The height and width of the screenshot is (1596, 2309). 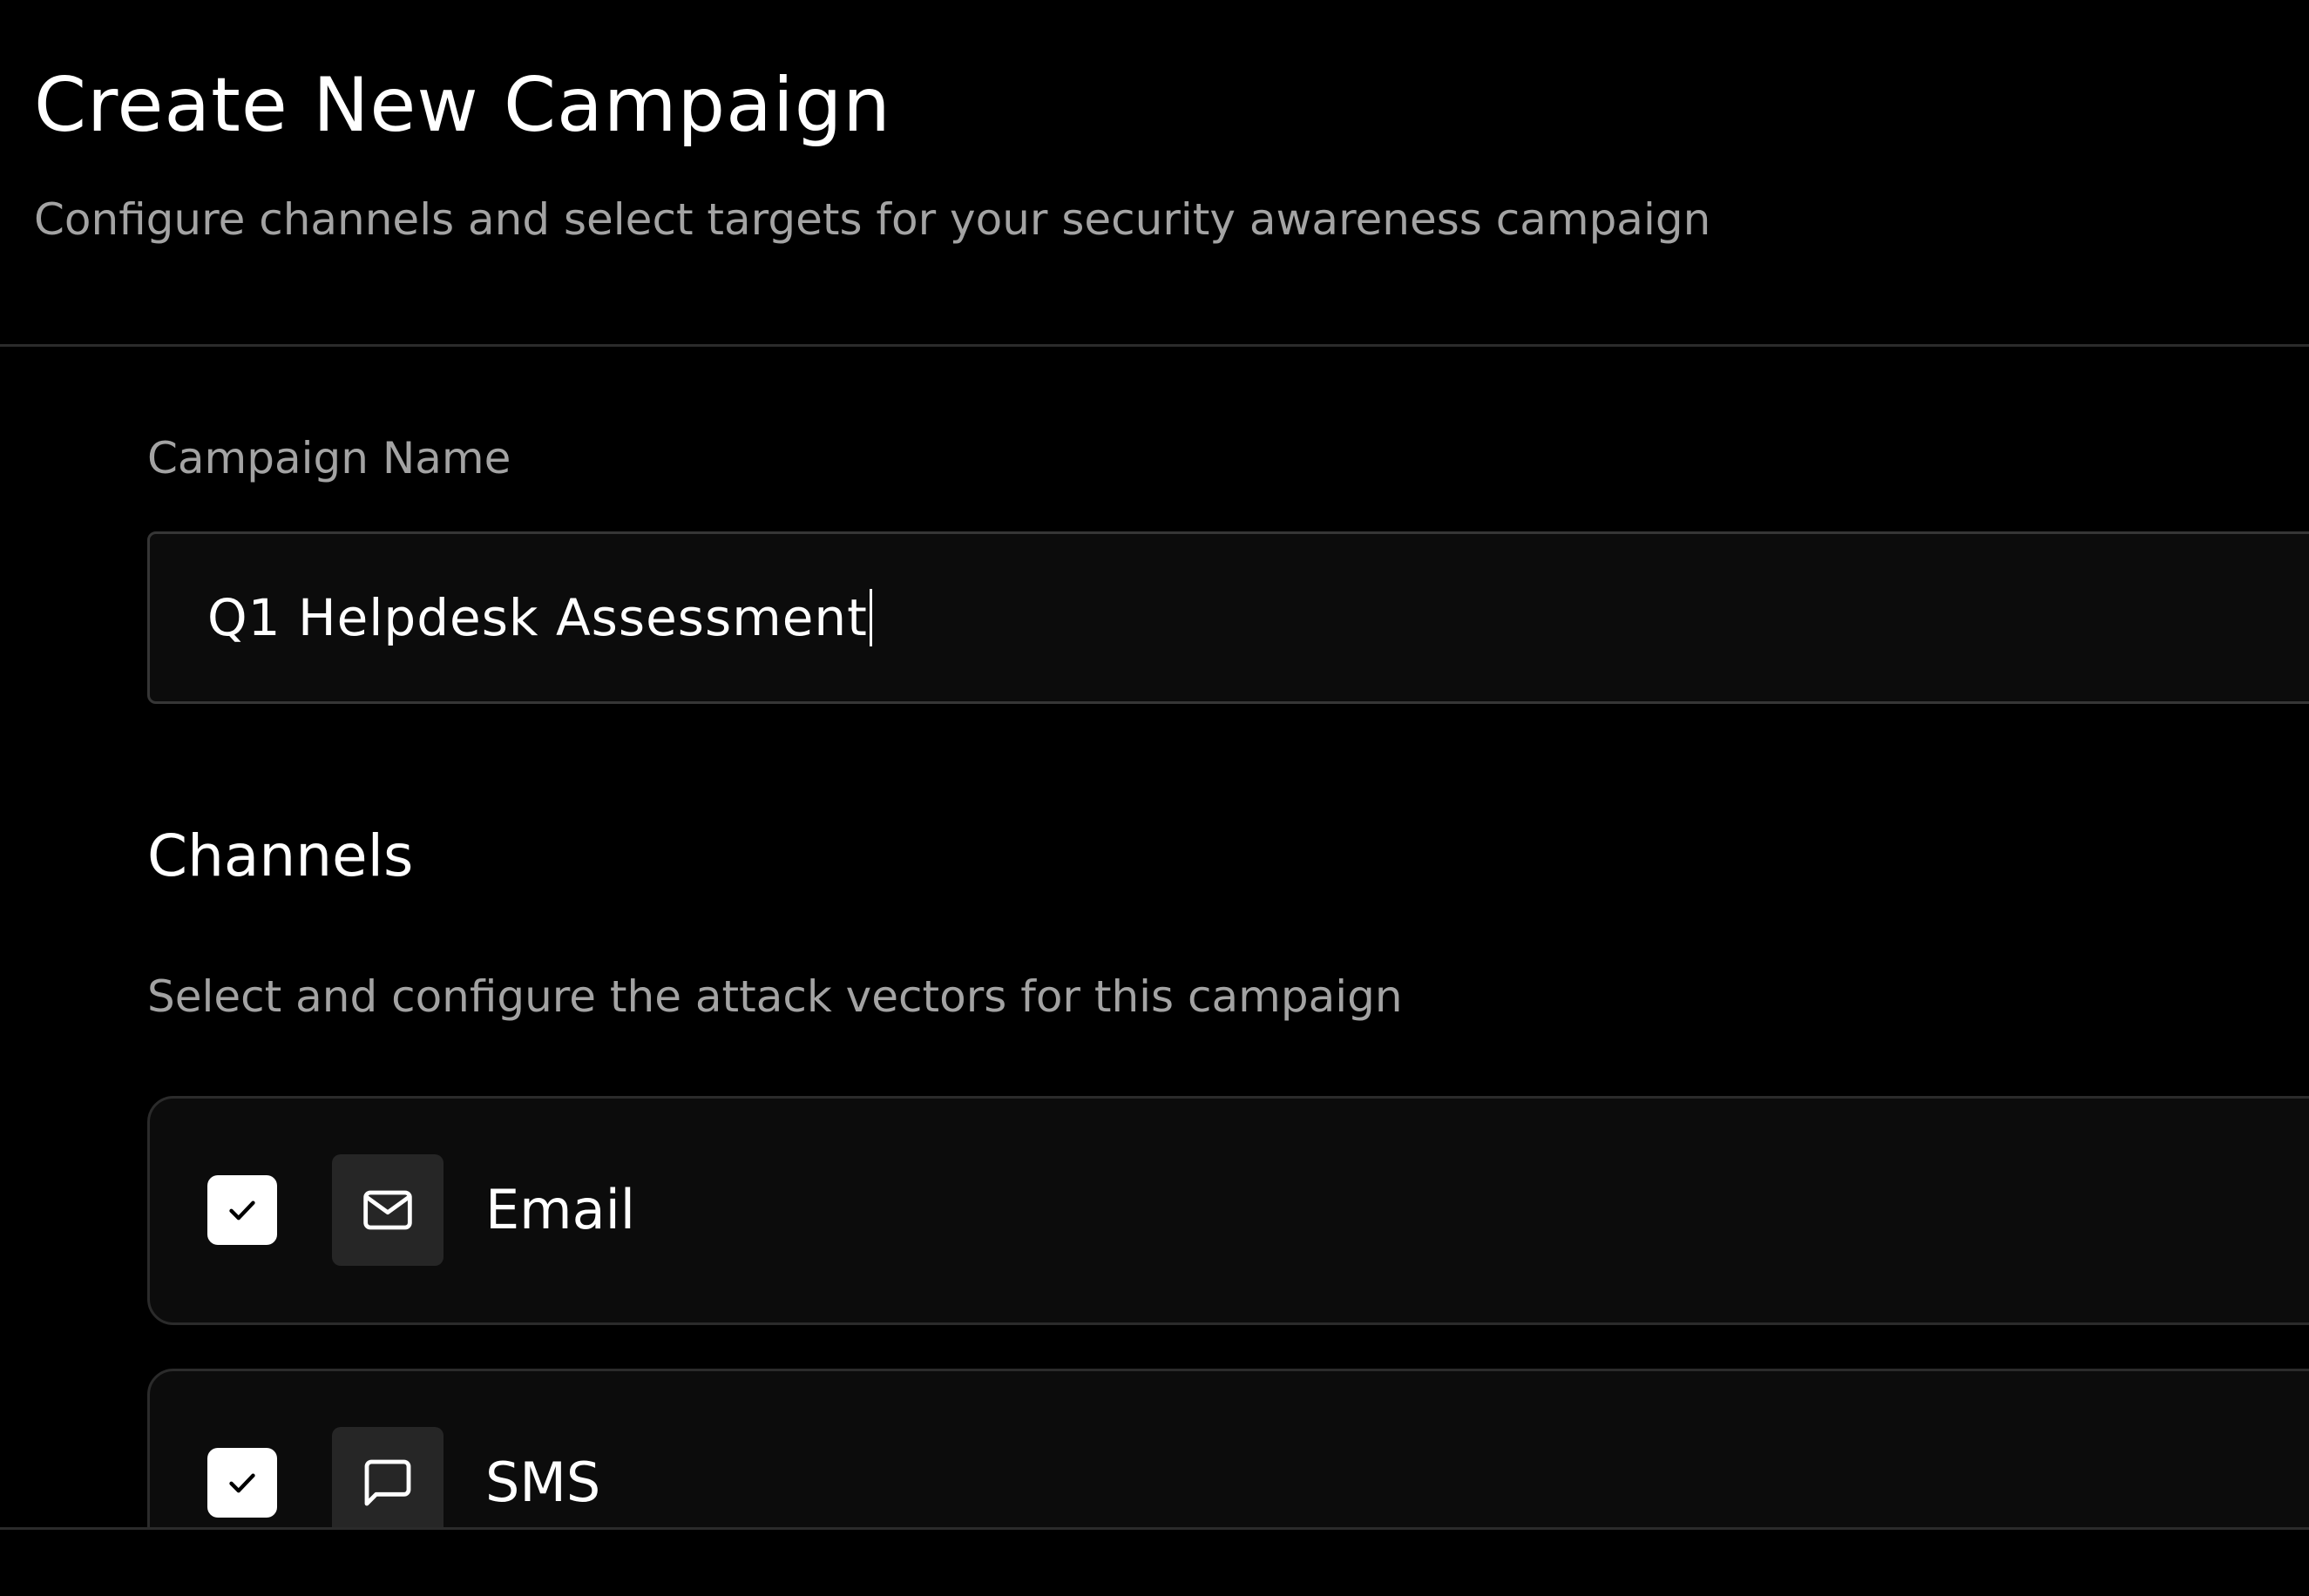 What do you see at coordinates (1154, 1529) in the screenshot?
I see `footer-divider` at bounding box center [1154, 1529].